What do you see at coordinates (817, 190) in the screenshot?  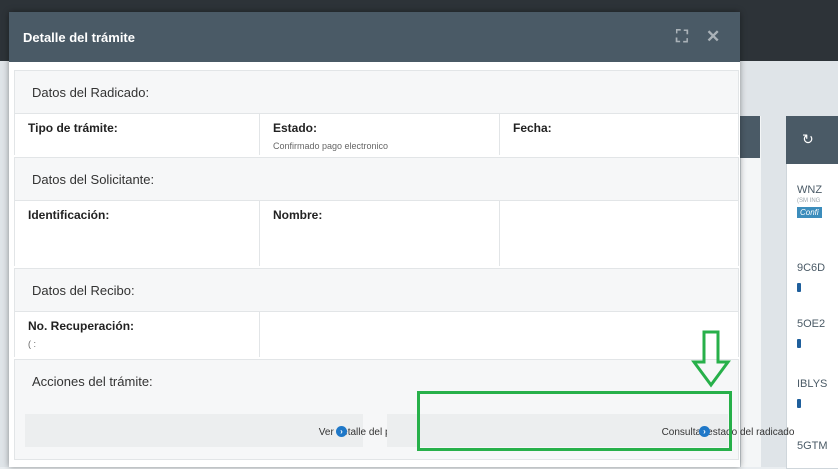 I see `list-item-code: WNZ` at bounding box center [817, 190].